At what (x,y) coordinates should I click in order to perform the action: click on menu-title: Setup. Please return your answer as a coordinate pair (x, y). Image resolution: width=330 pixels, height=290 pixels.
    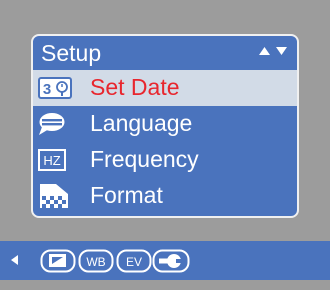
    Looking at the image, I should click on (71, 53).